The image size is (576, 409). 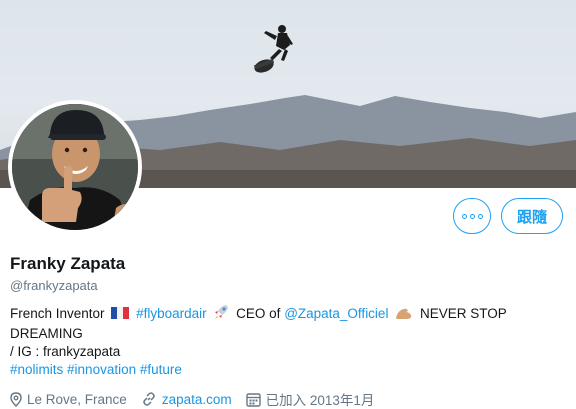 I want to click on bio-ceo-text: CEO of, so click(x=258, y=313).